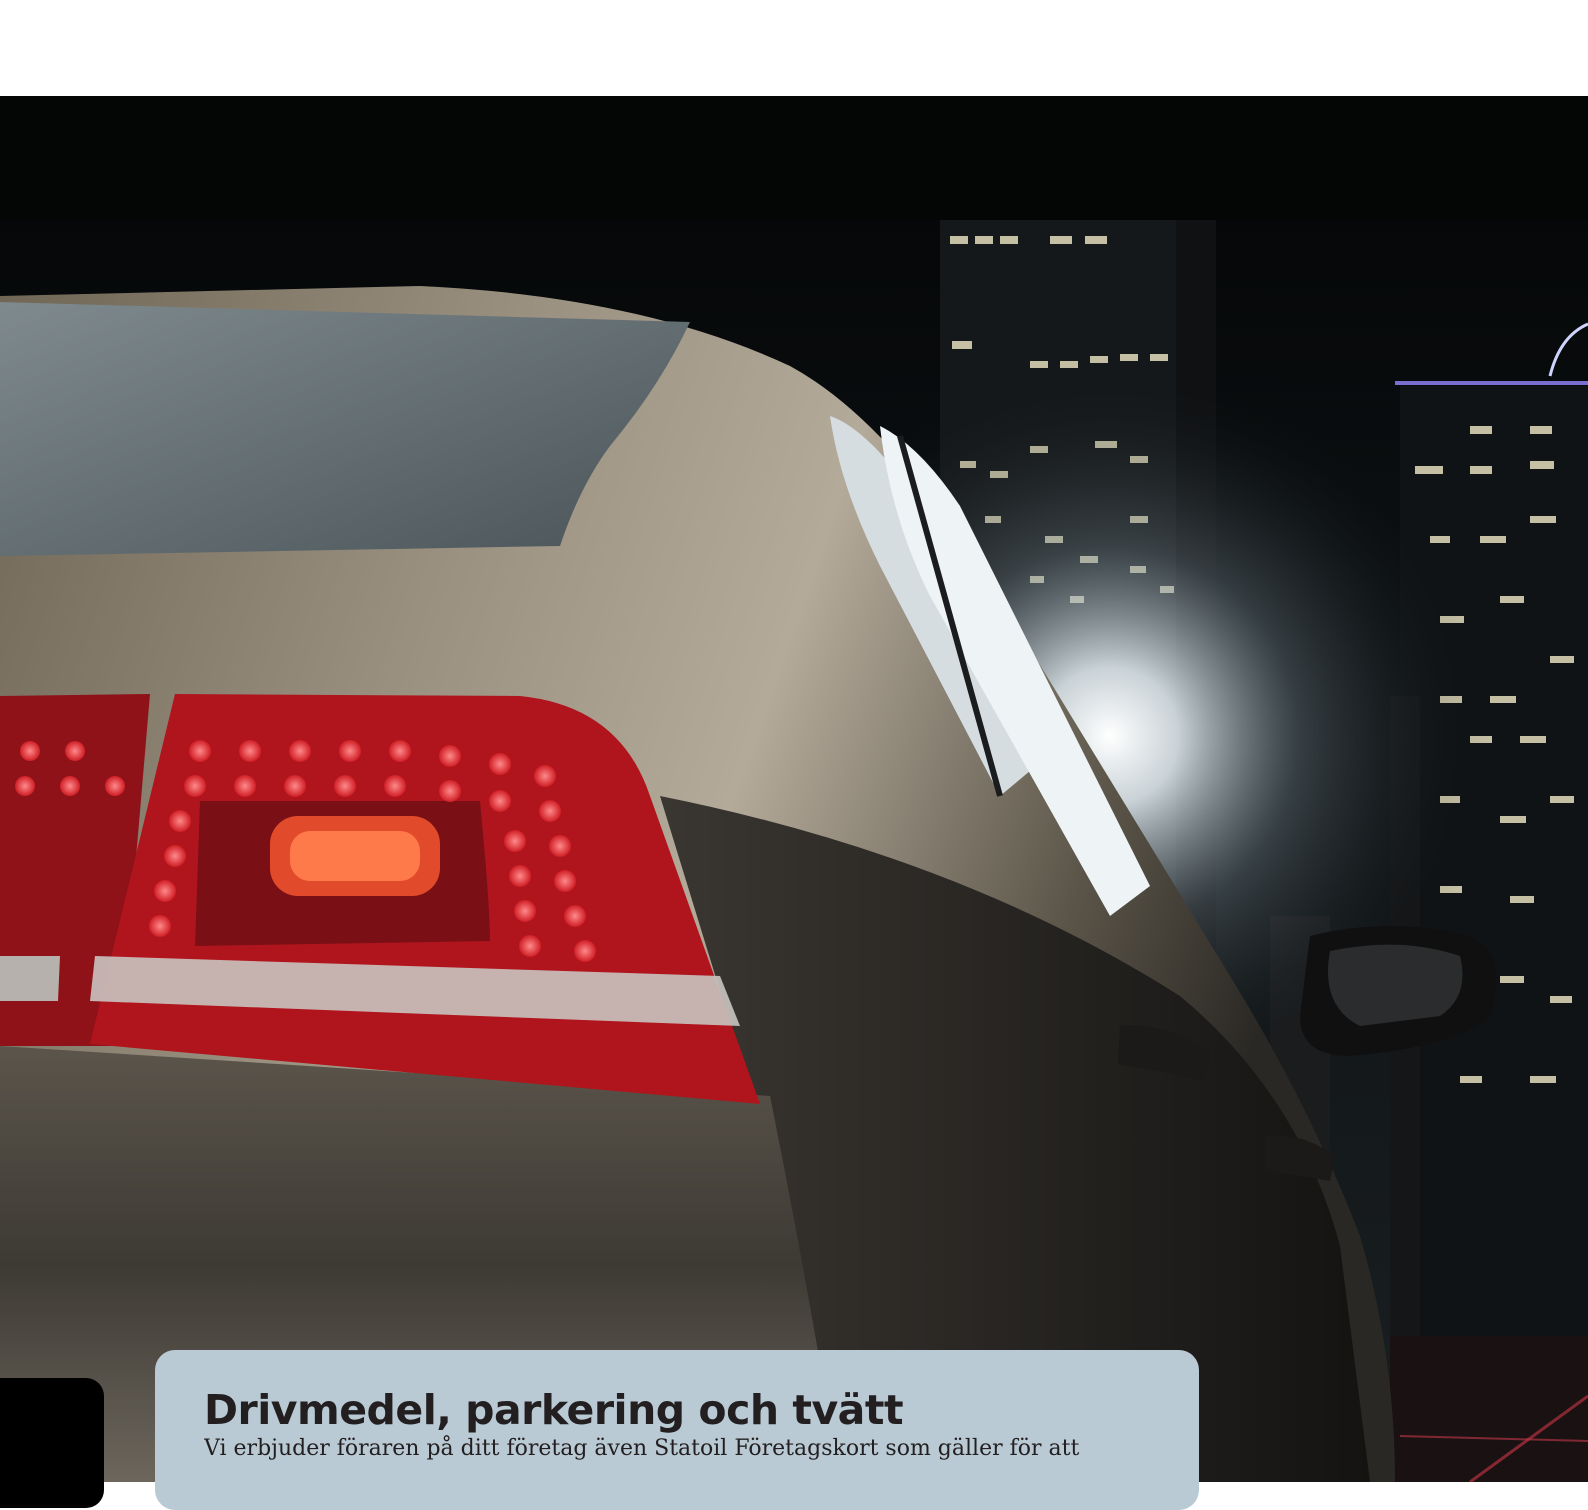 The height and width of the screenshot is (1510, 1588). Describe the element at coordinates (52, 1443) in the screenshot. I see `side-tab-block` at that location.